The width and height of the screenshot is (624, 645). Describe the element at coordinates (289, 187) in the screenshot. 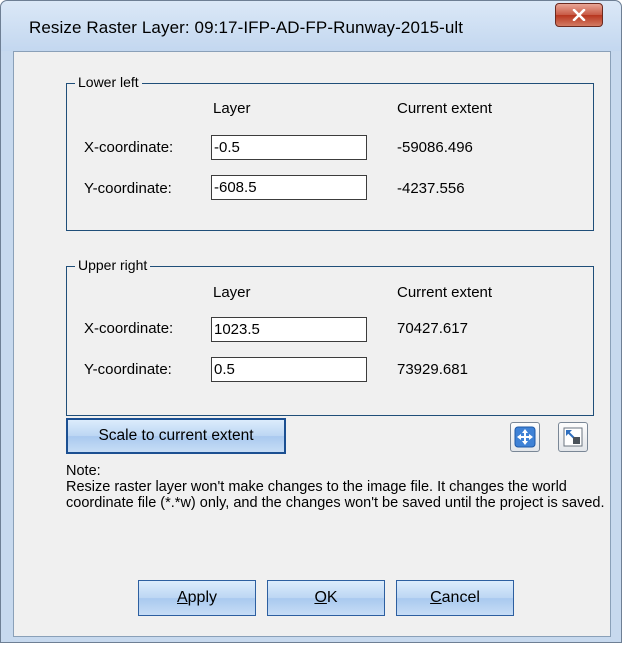

I see `lower-left-y-input` at that location.